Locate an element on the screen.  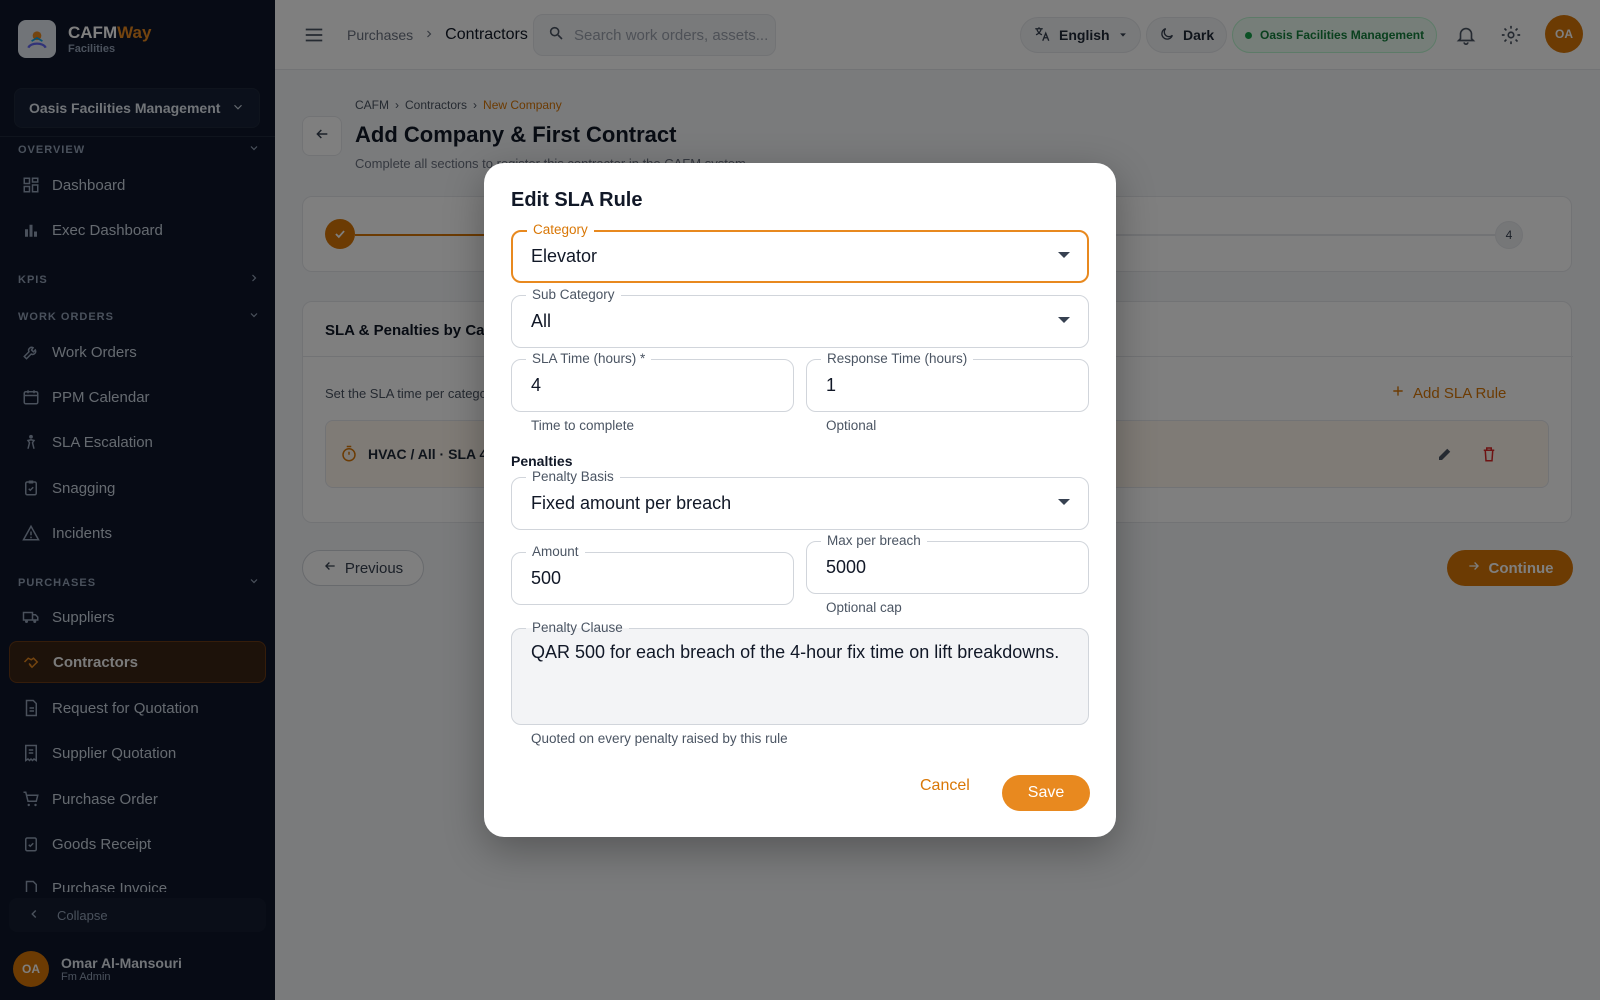
save-button: Save is located at coordinates (1046, 793).